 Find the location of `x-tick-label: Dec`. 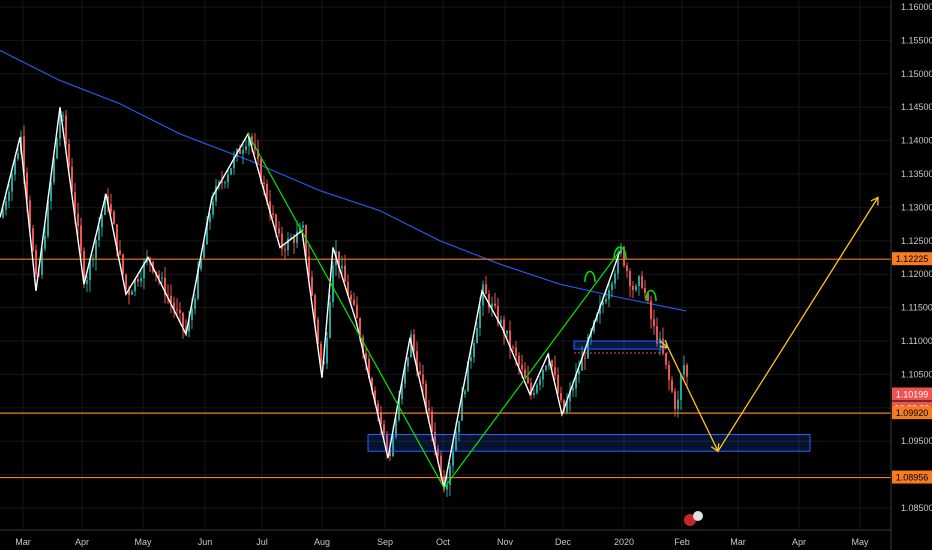

x-tick-label: Dec is located at coordinates (563, 542).